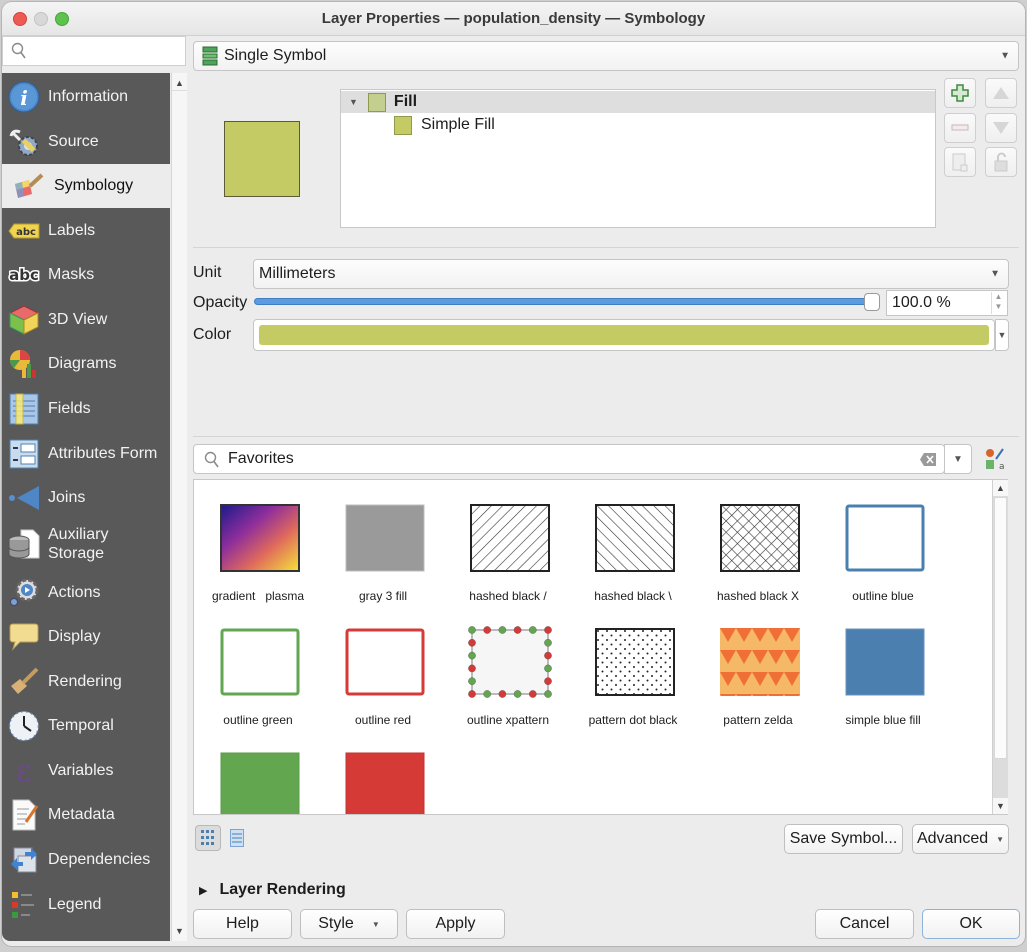 The width and height of the screenshot is (1027, 952). Describe the element at coordinates (638, 102) in the screenshot. I see `tree-row-fill: ▼ Fill` at that location.